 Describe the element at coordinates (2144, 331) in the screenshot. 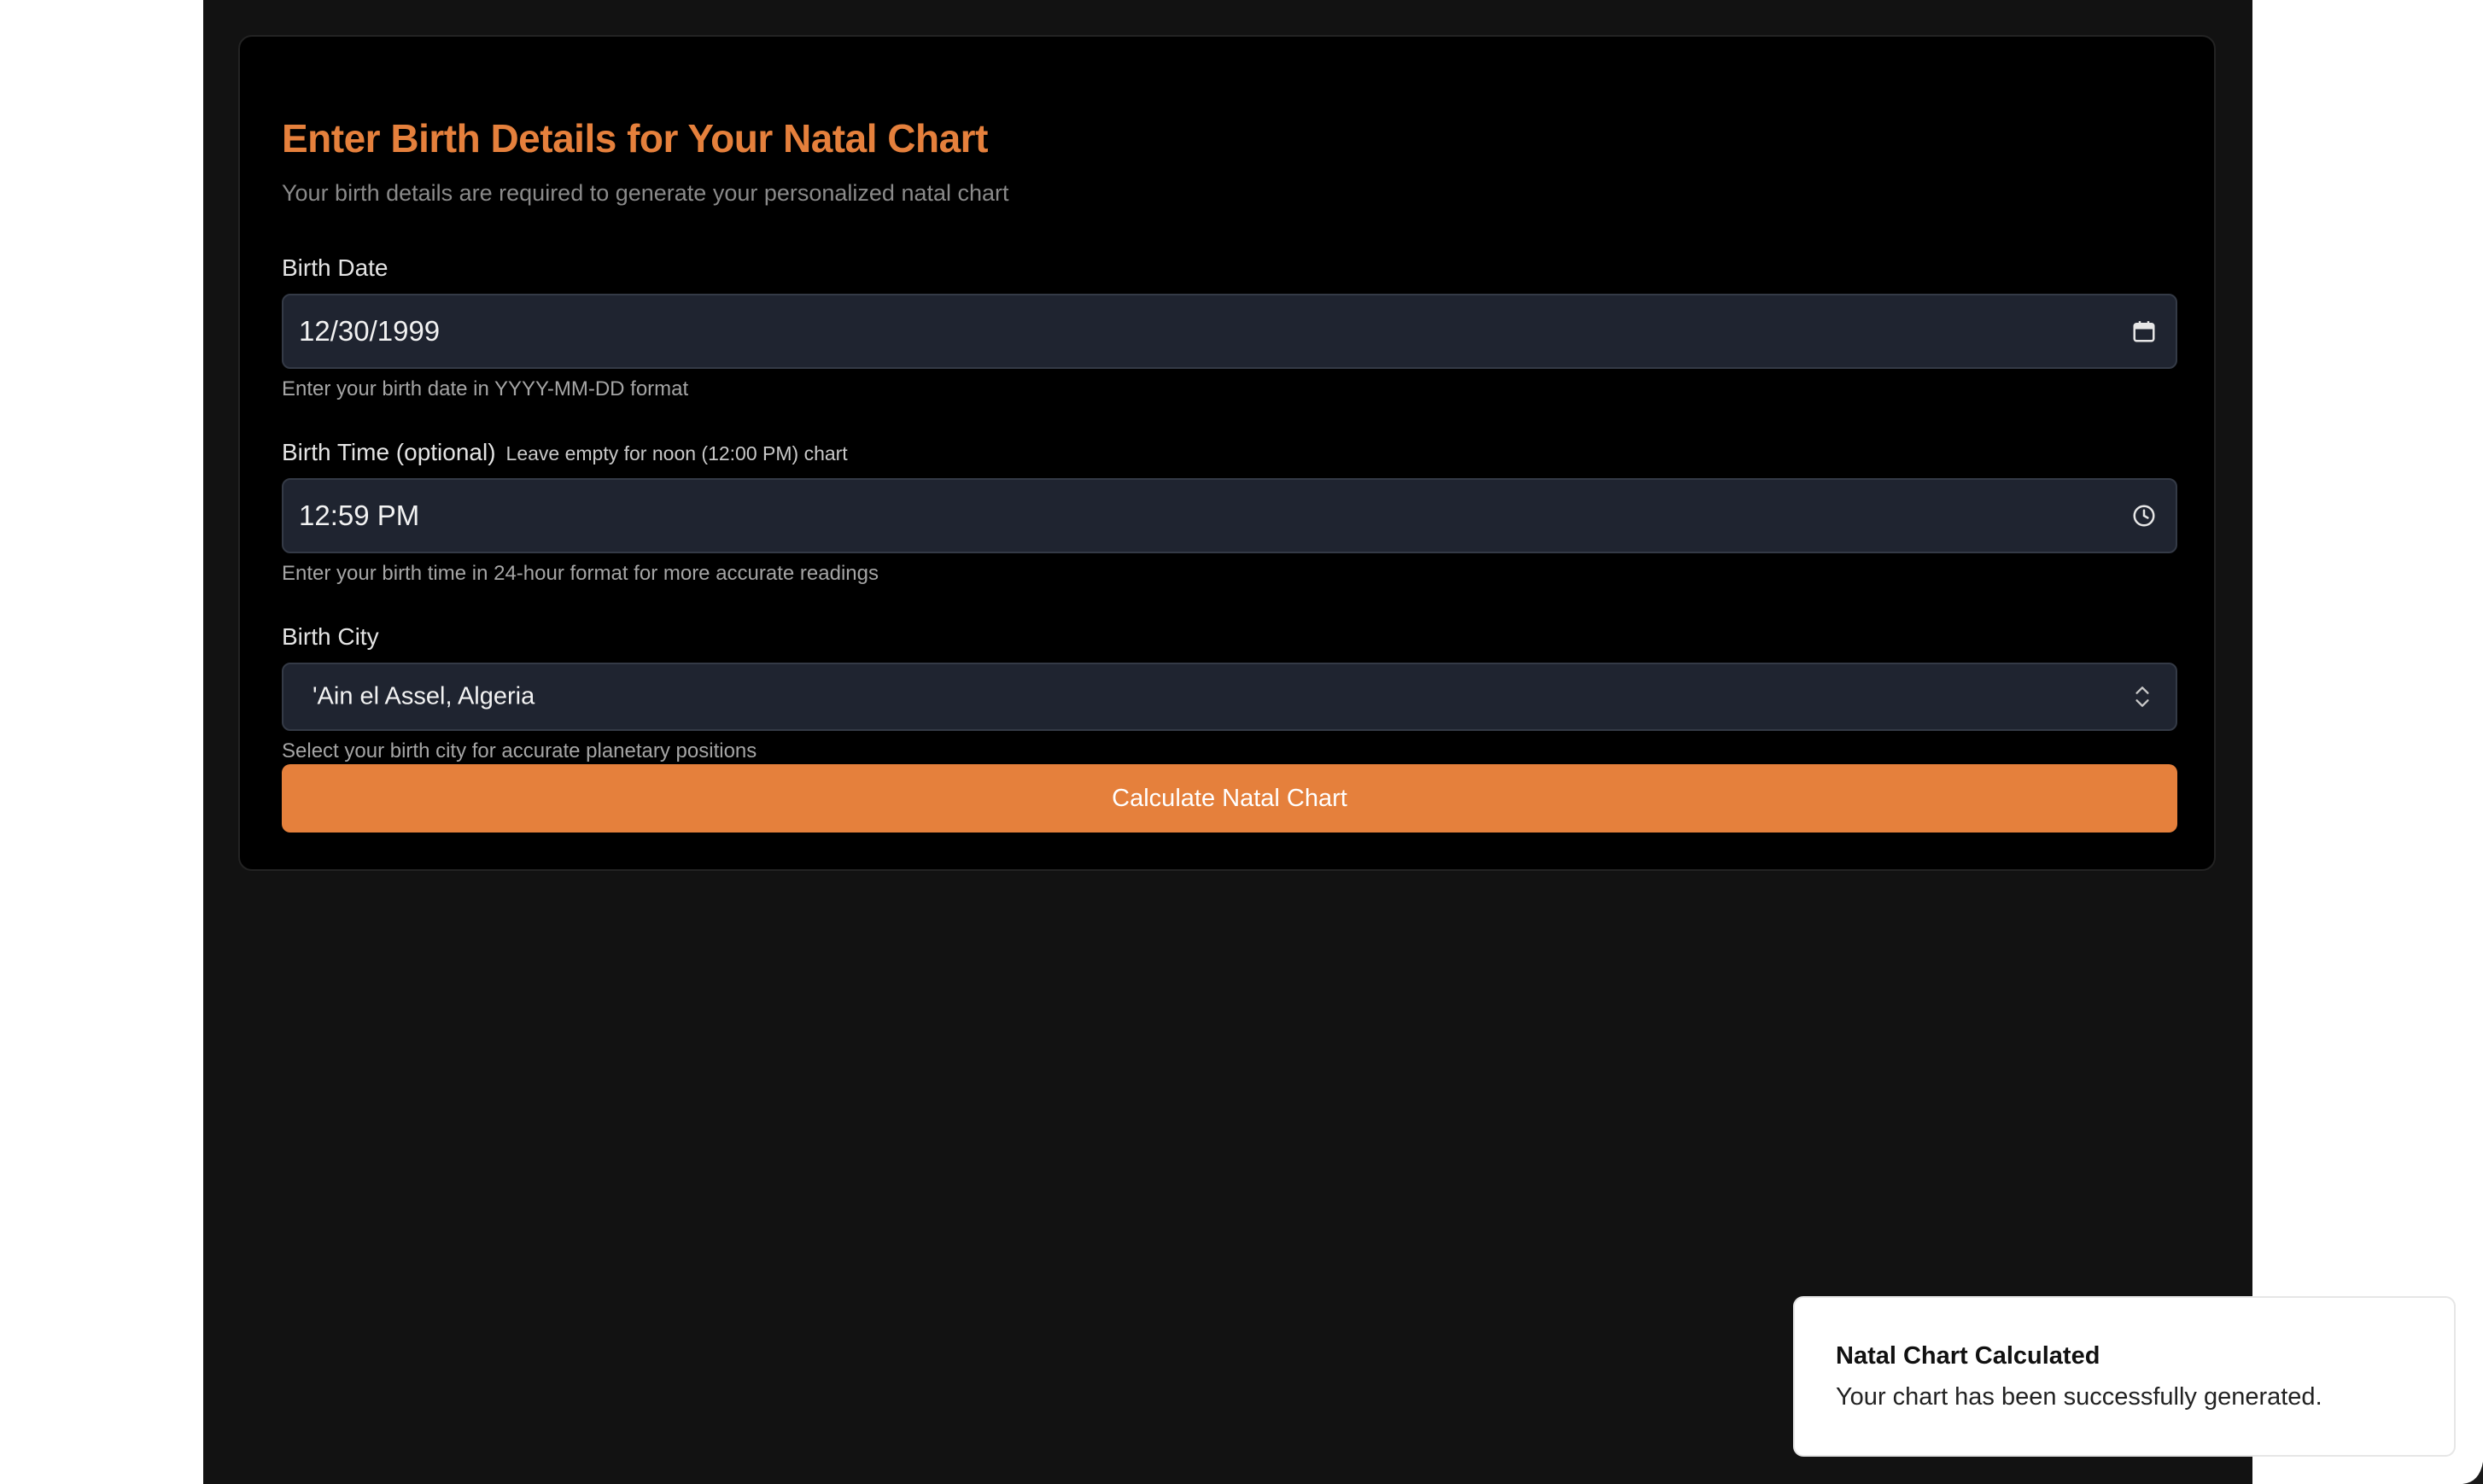

I see `calendar-icon` at that location.